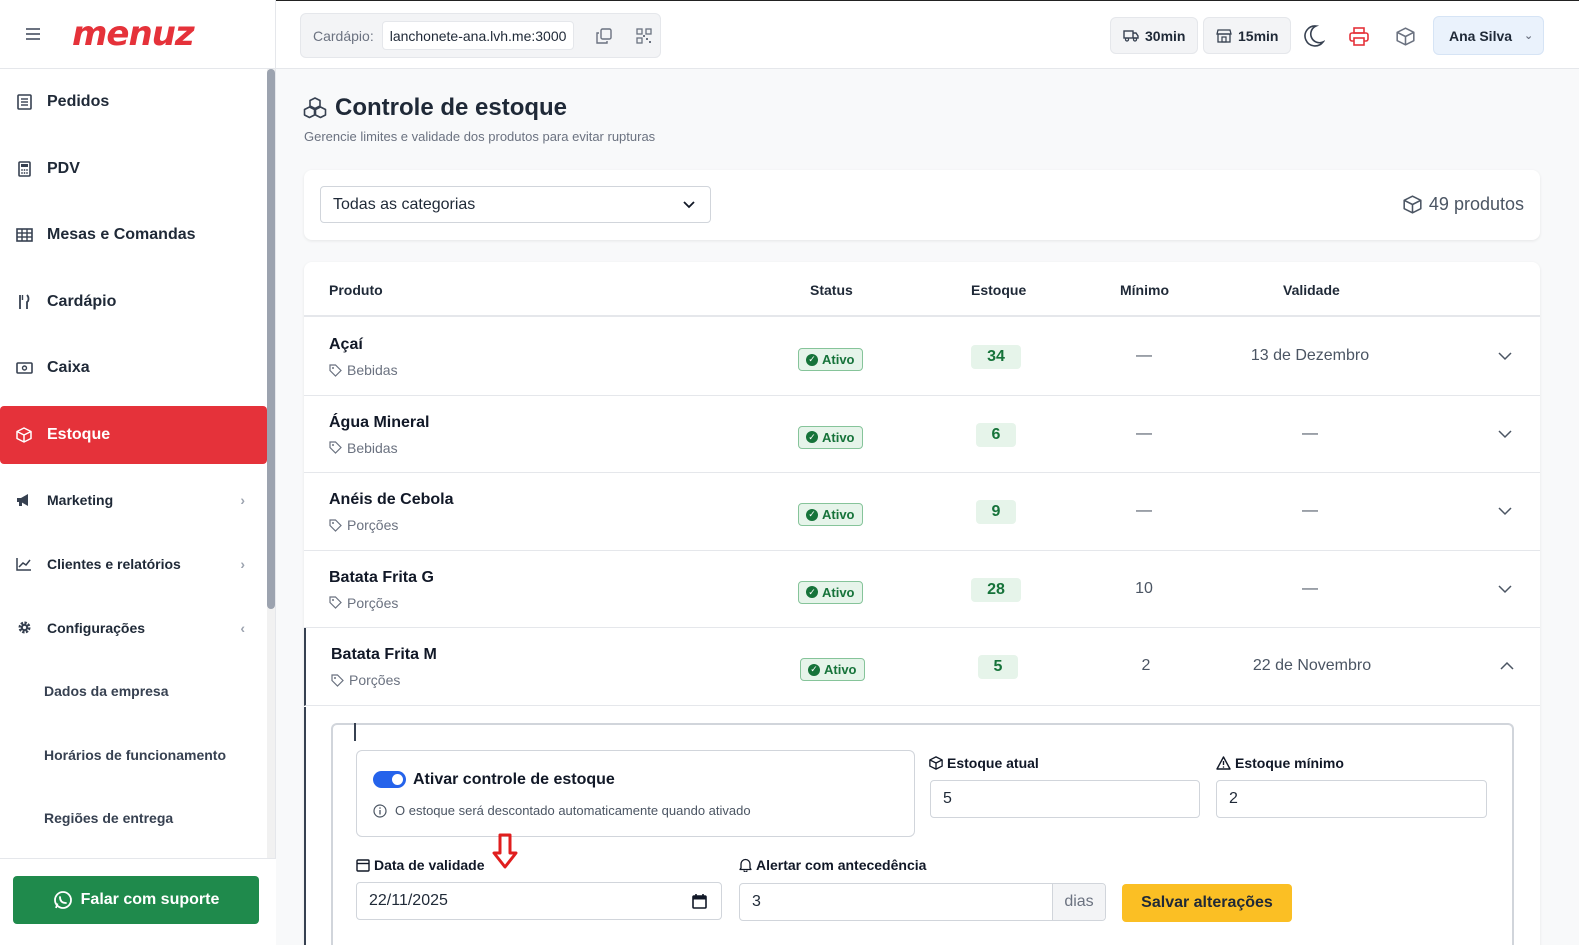 This screenshot has width=1579, height=945. Describe the element at coordinates (133, 302) in the screenshot. I see `sidebar-item-cardapio: Cardápio` at that location.